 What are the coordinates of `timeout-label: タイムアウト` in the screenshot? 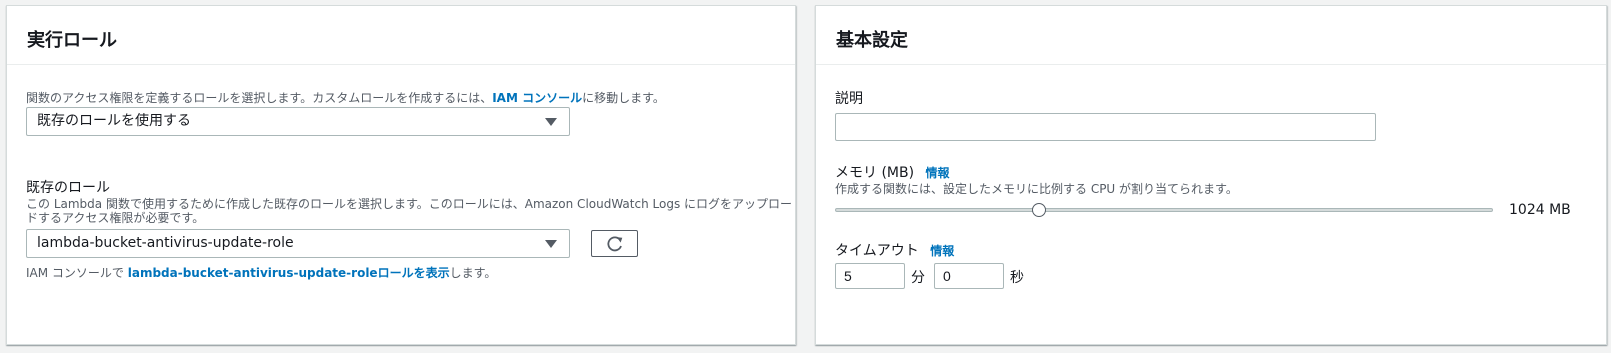 It's located at (877, 251).